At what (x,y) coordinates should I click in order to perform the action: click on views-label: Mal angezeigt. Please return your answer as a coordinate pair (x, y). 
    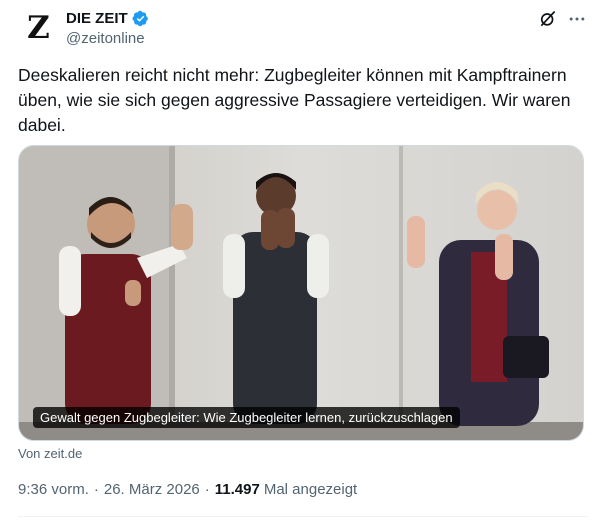
    Looking at the image, I should click on (310, 489).